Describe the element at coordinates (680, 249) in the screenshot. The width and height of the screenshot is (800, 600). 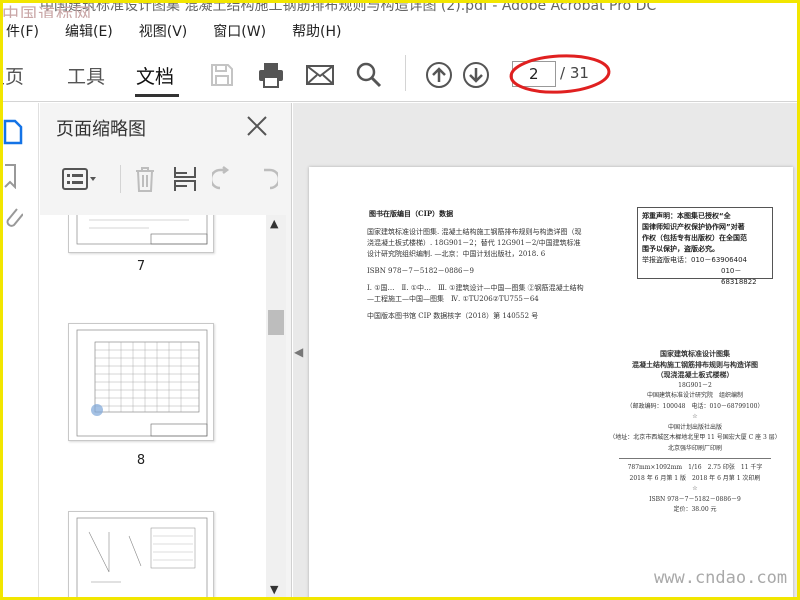
I see `notice-line: 围予以保护，盗版必究。` at that location.